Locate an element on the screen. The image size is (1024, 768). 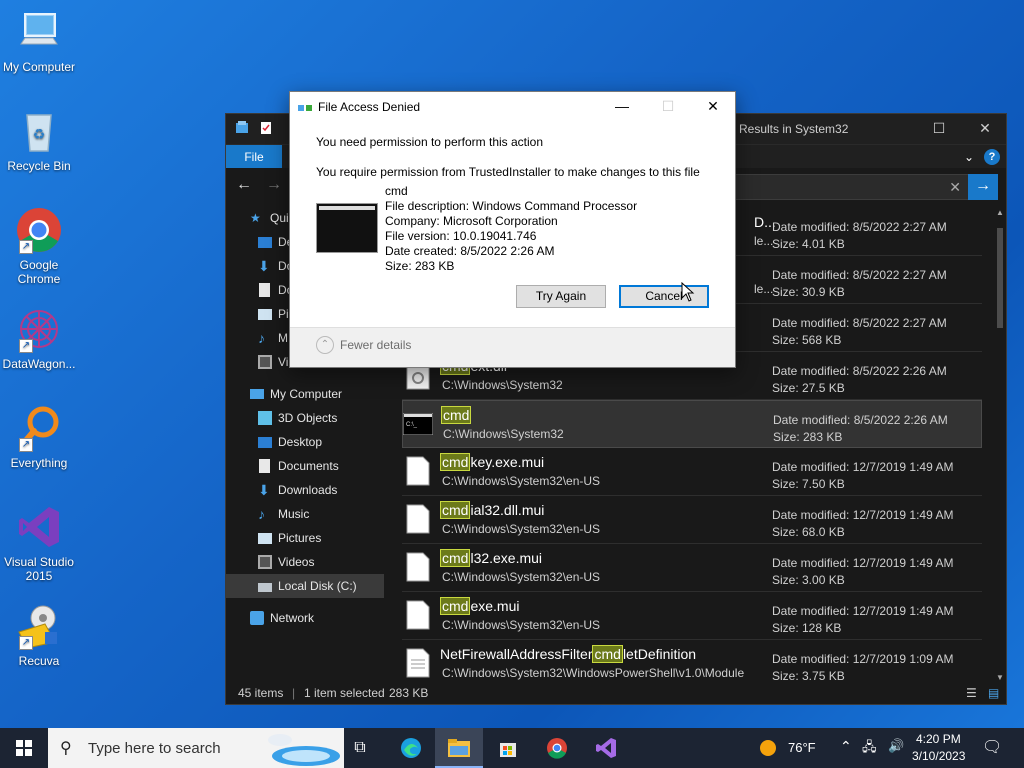
cmd-console-icon: C:\_ is located at coordinates (418, 424).